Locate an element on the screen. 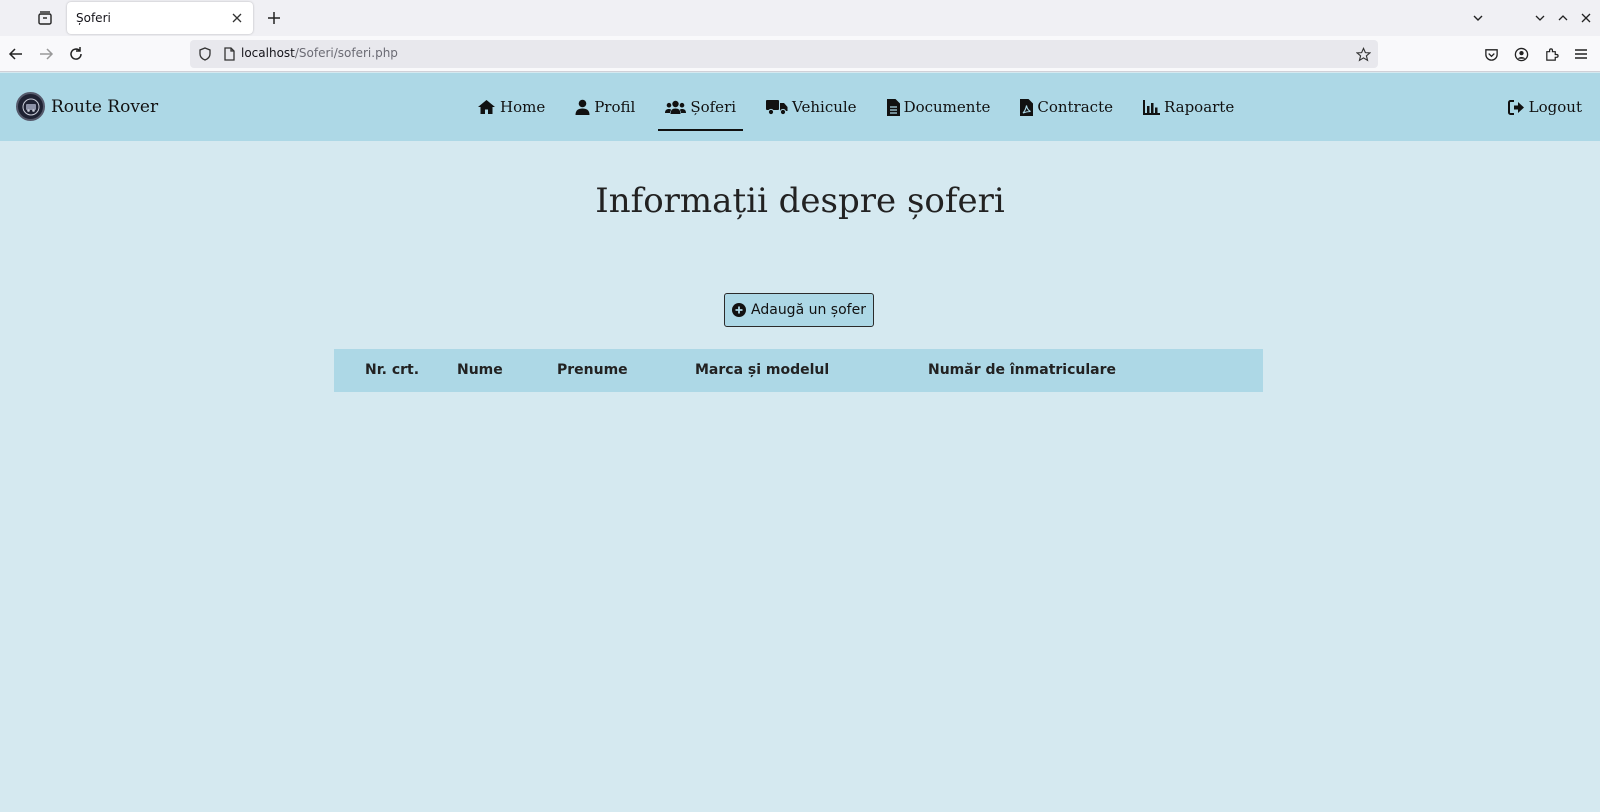 The width and height of the screenshot is (1600, 812). logout-link: Logout is located at coordinates (1544, 107).